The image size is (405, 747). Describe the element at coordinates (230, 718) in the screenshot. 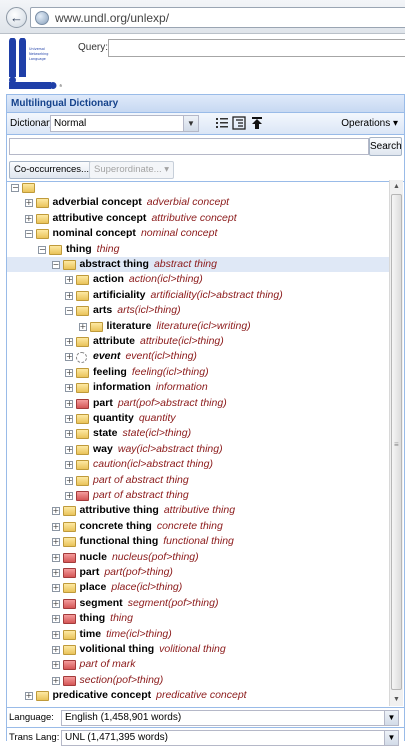

I see `language-select: English (1,458,901 words) ▼` at that location.